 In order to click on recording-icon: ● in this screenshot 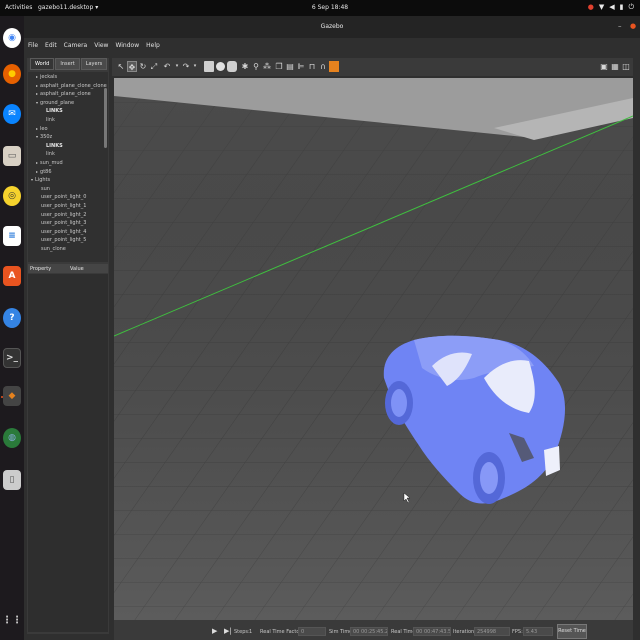, I will do `click(590, 7)`.